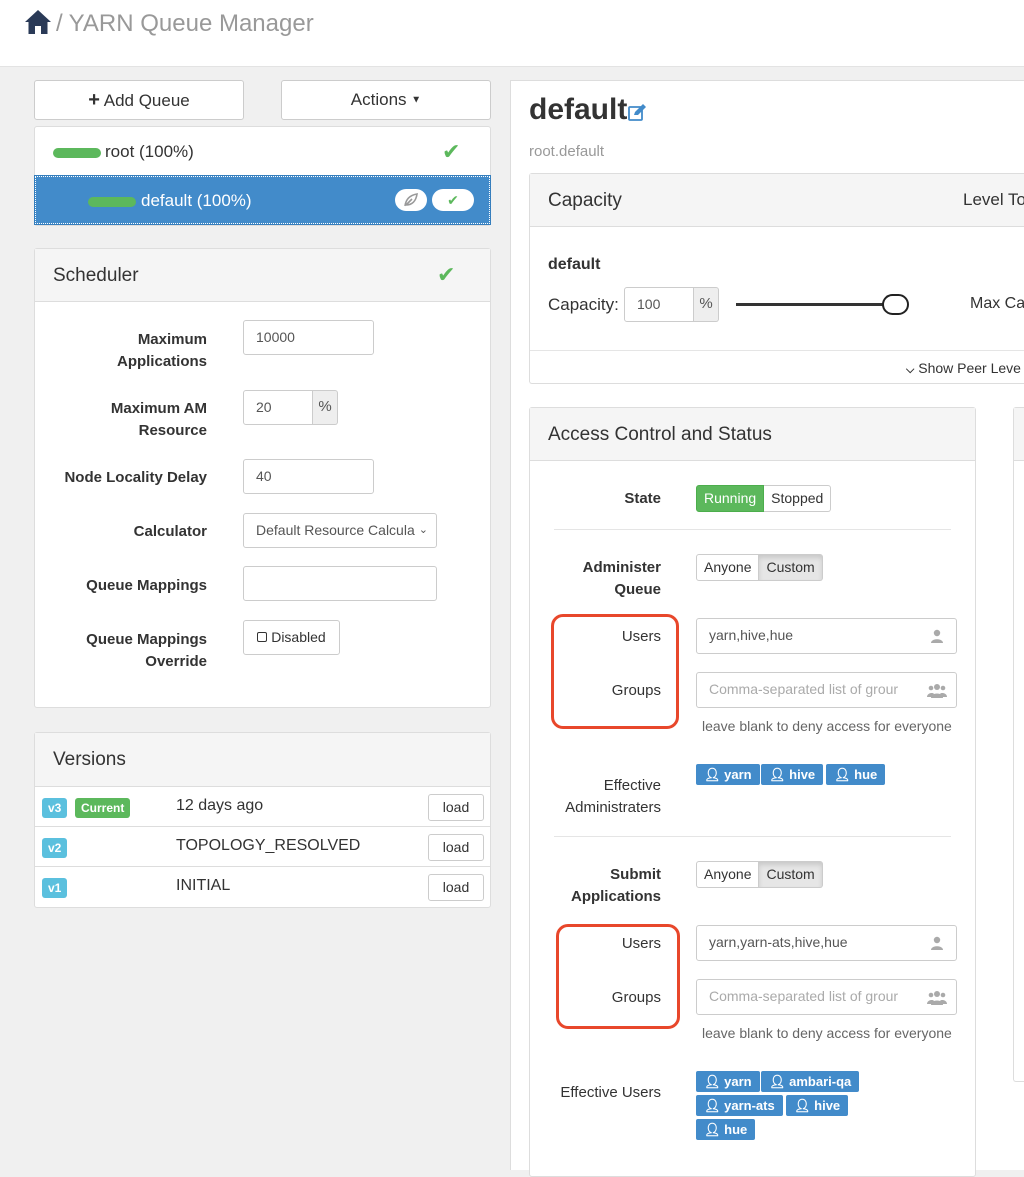 This screenshot has width=1024, height=1177. Describe the element at coordinates (149, 151) in the screenshot. I see `tree-item-label: root (100%)` at that location.